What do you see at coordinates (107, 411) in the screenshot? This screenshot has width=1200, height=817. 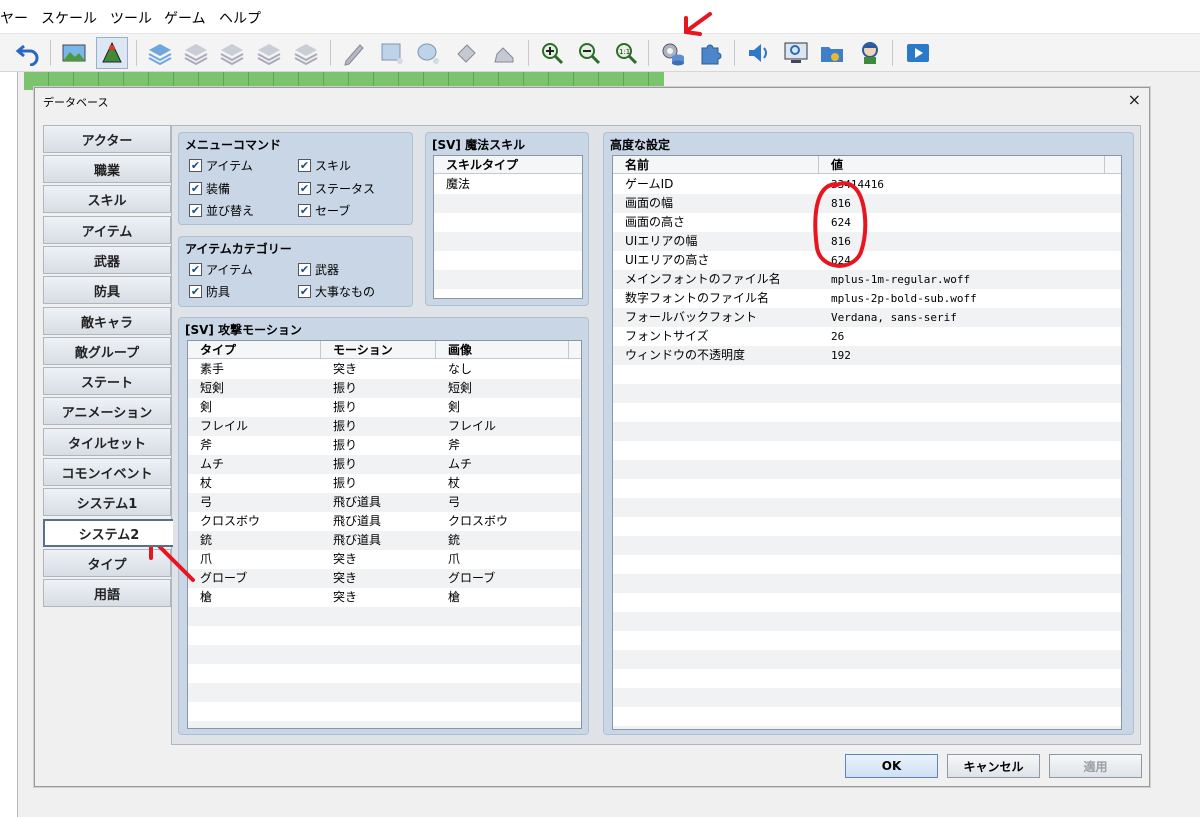 I see `tab-animations: アニメーション` at bounding box center [107, 411].